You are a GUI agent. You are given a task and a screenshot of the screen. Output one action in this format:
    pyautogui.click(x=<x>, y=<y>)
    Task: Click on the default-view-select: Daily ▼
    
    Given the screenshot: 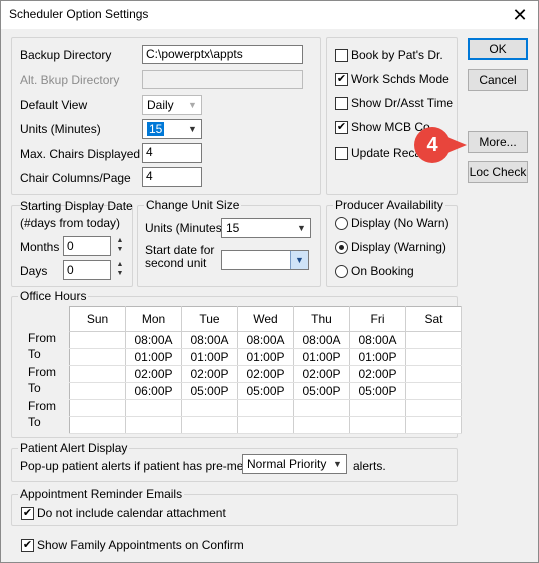 What is the action you would take?
    pyautogui.click(x=172, y=105)
    